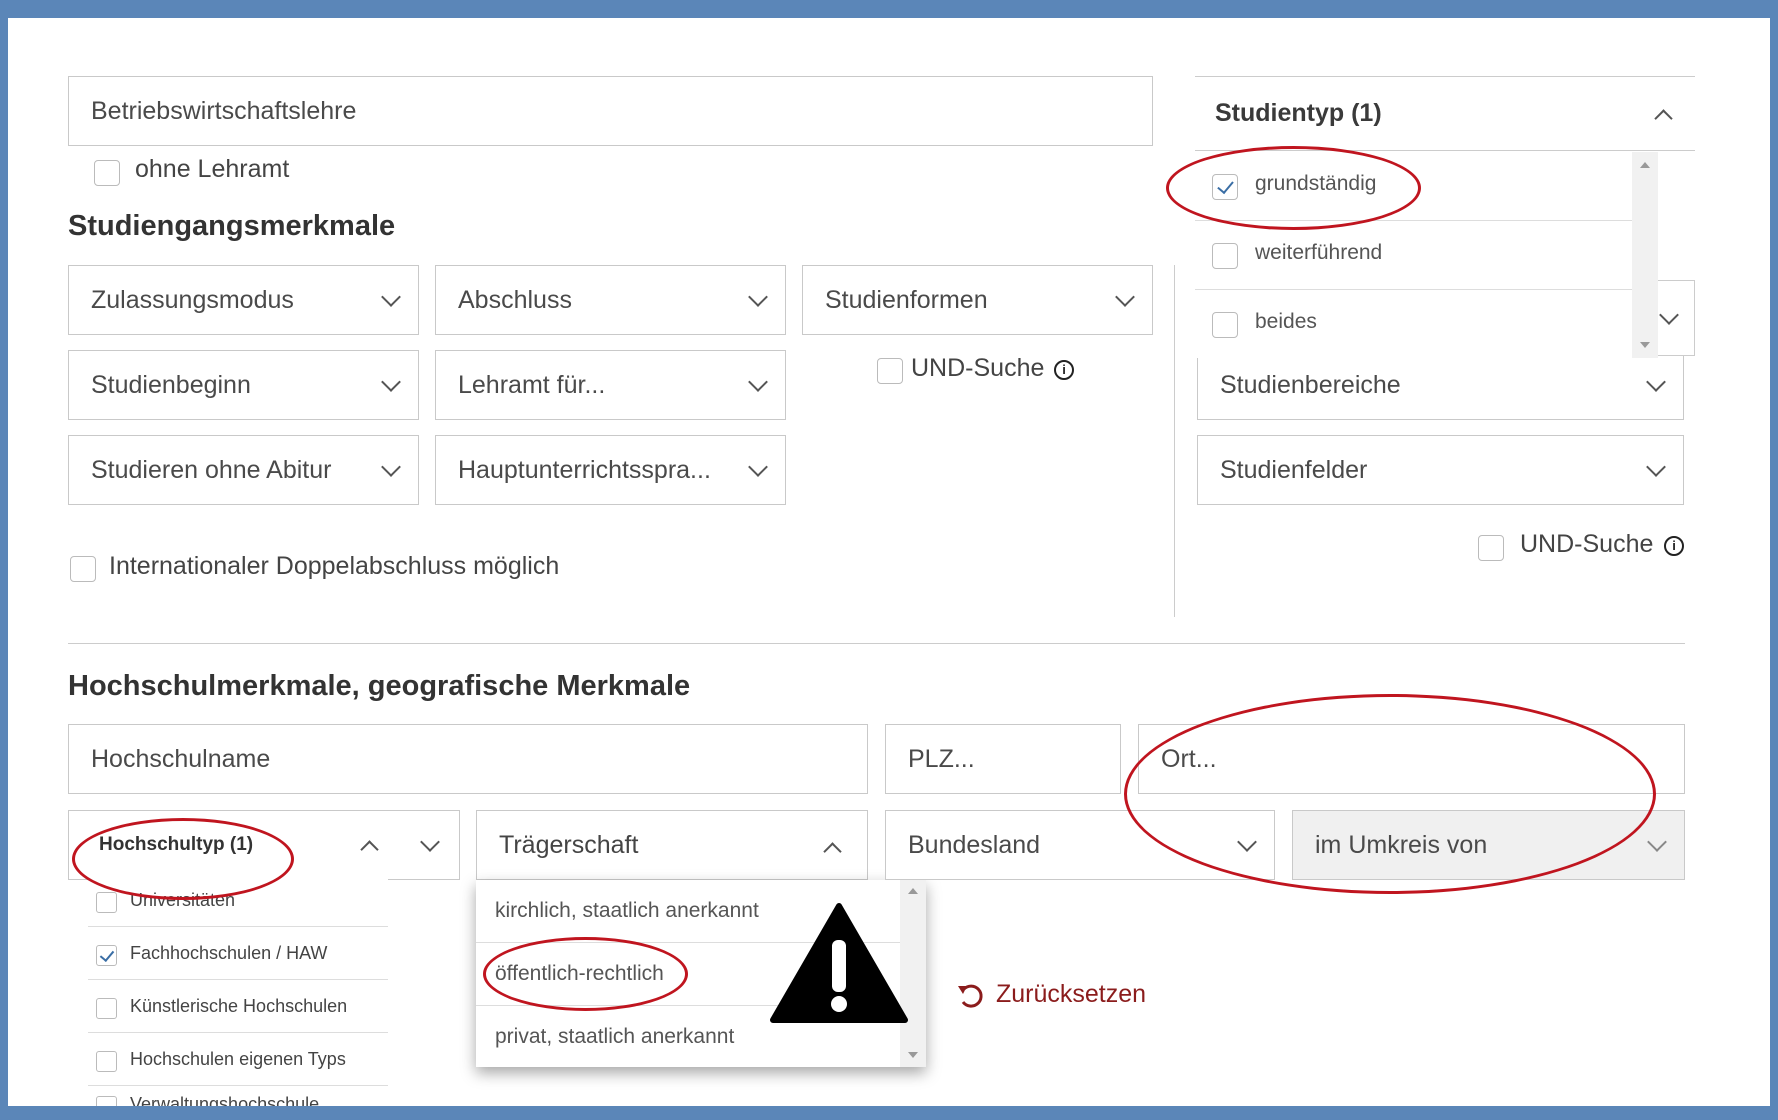 This screenshot has height=1120, width=1778. I want to click on ohne-lehramt-label: ohne Lehramt, so click(212, 169).